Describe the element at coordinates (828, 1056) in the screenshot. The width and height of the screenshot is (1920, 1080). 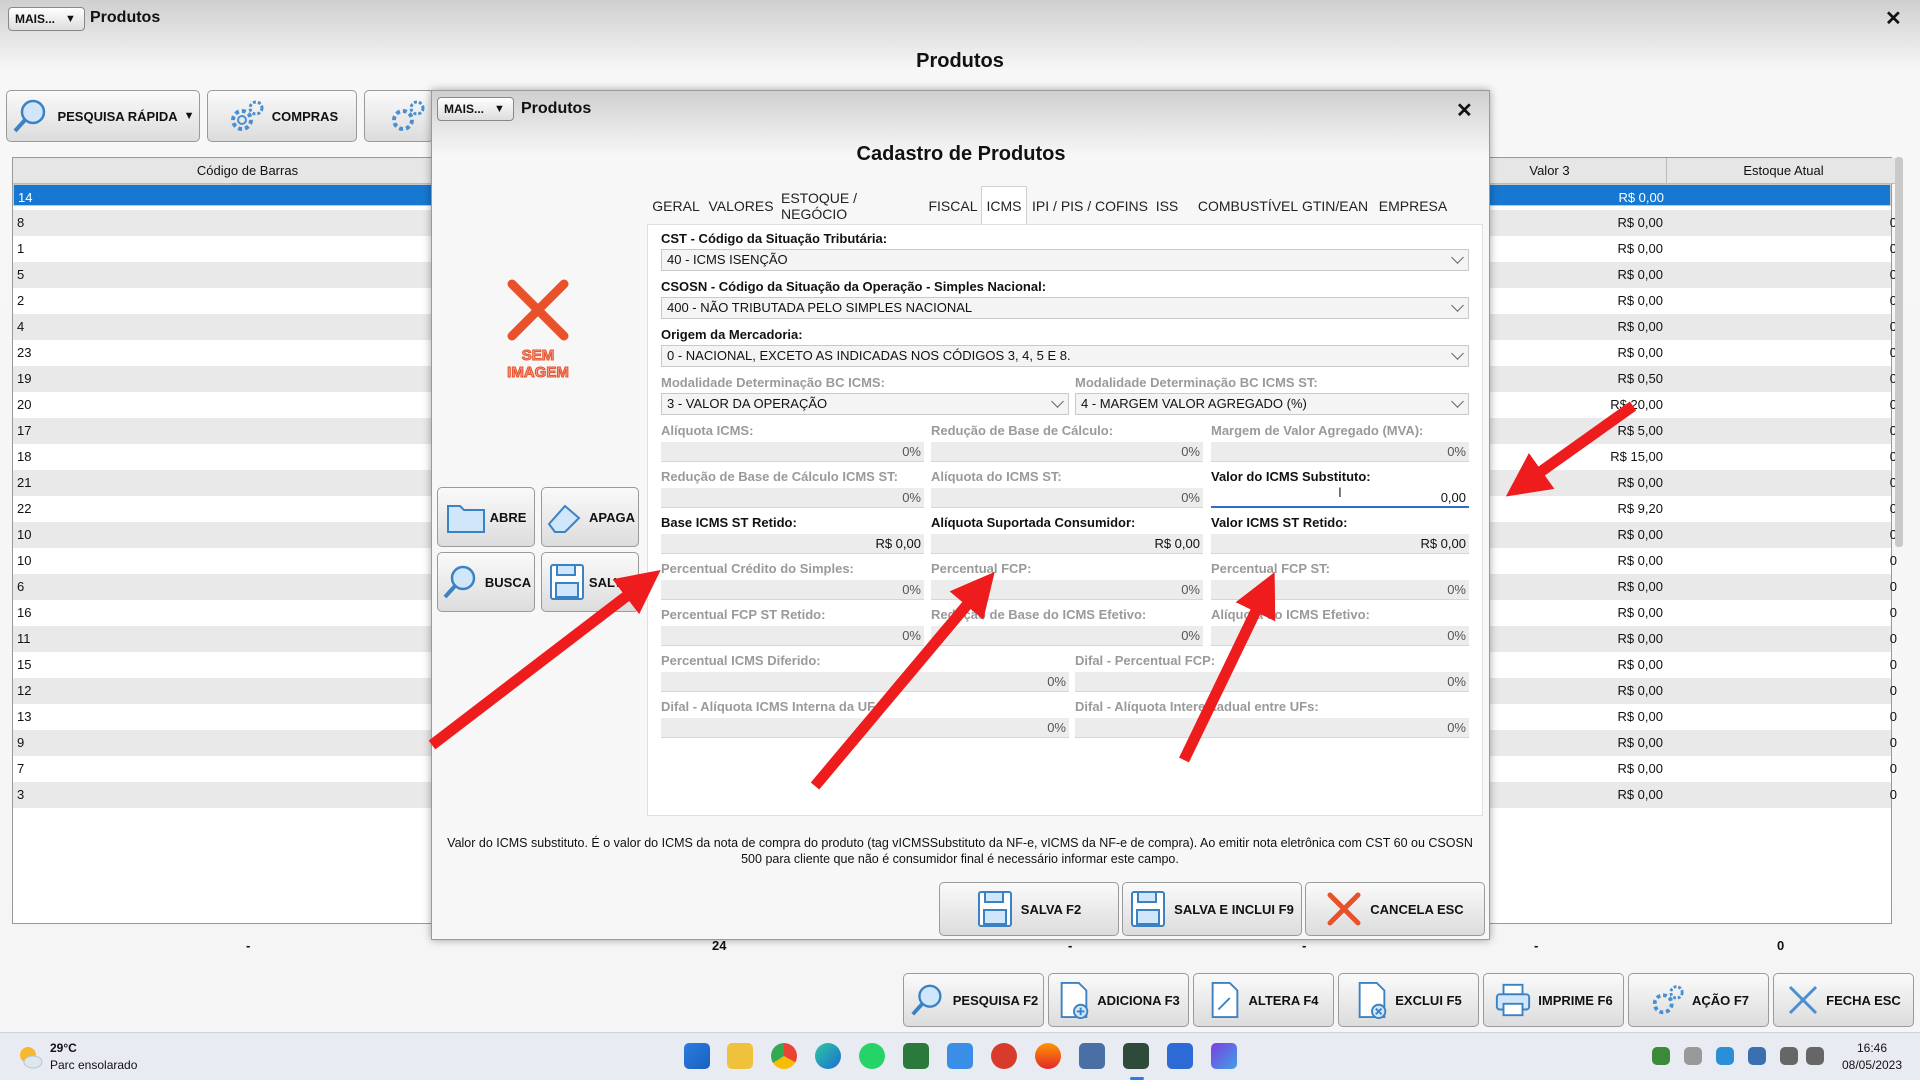
I see `edge-icon` at that location.